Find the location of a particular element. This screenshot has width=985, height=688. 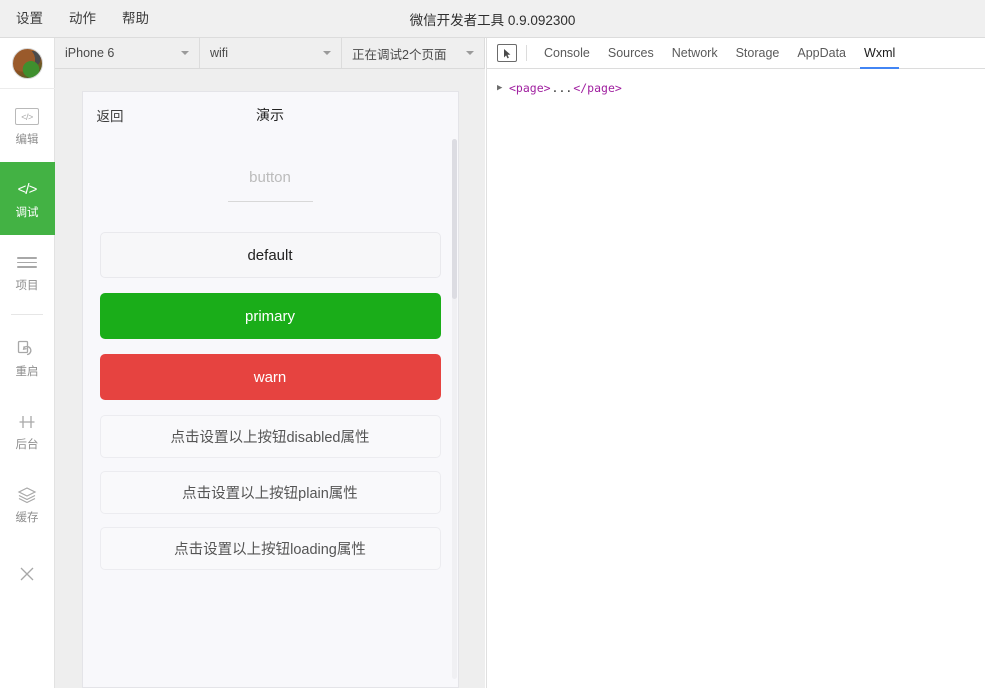

rail-item-edit-label: 编辑 is located at coordinates (27, 139).